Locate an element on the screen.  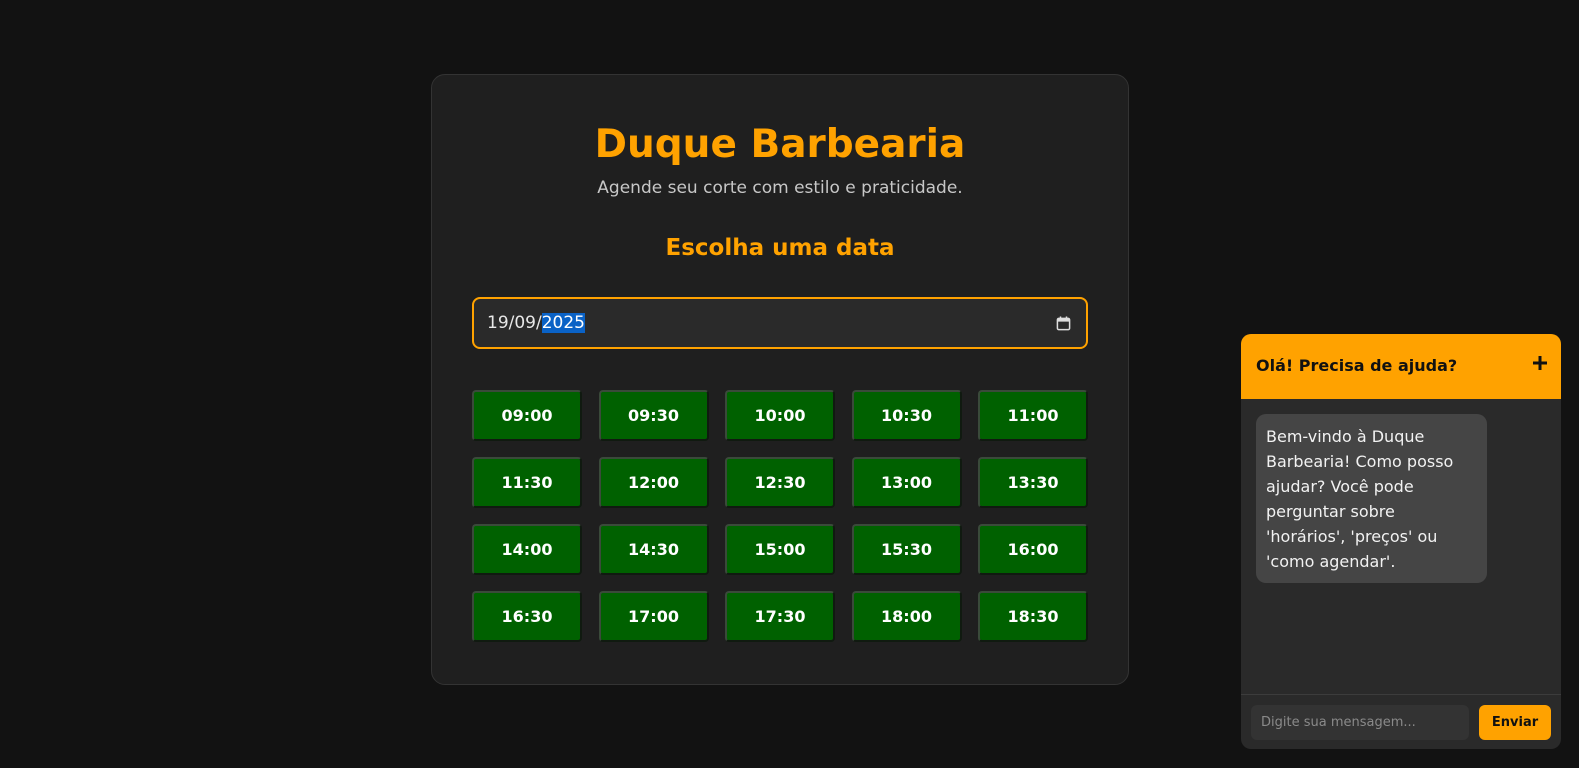
time-slot-button: 16:30 is located at coordinates (527, 616).